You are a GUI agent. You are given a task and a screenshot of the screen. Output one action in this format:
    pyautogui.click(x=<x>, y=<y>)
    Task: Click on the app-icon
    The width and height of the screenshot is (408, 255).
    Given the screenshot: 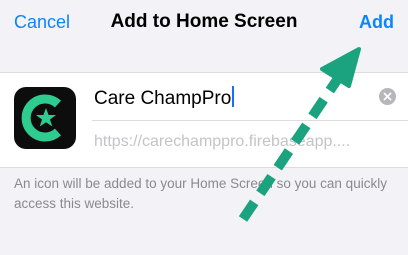 What is the action you would take?
    pyautogui.click(x=45, y=118)
    